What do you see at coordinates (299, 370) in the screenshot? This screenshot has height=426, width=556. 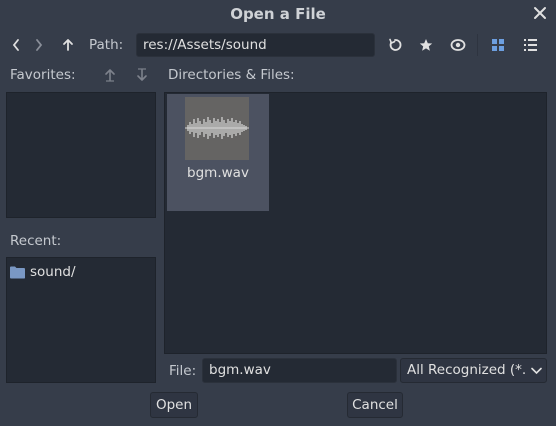 I see `file-name-input: bgm.wav` at bounding box center [299, 370].